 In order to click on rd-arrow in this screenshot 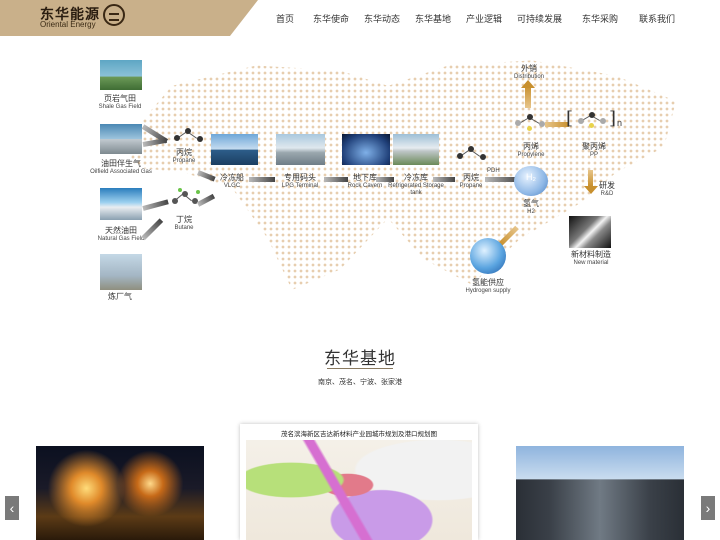, I will do `click(590, 178)`.